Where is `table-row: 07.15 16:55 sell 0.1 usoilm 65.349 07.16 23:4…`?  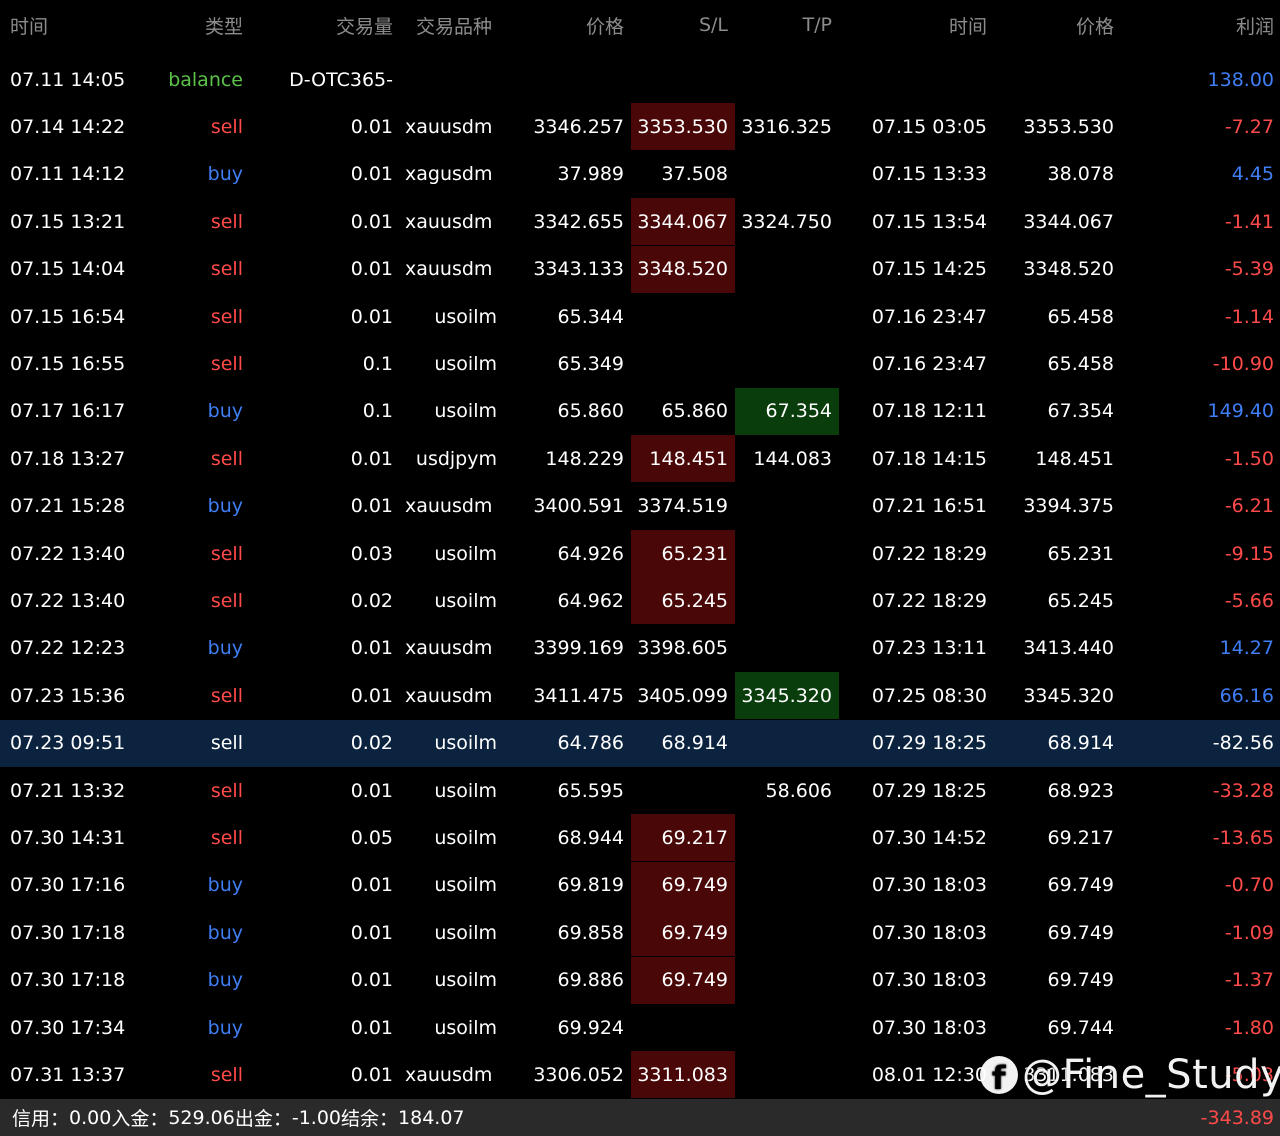
table-row: 07.15 16:55 sell 0.1 usoilm 65.349 07.16 23:4… is located at coordinates (640, 363).